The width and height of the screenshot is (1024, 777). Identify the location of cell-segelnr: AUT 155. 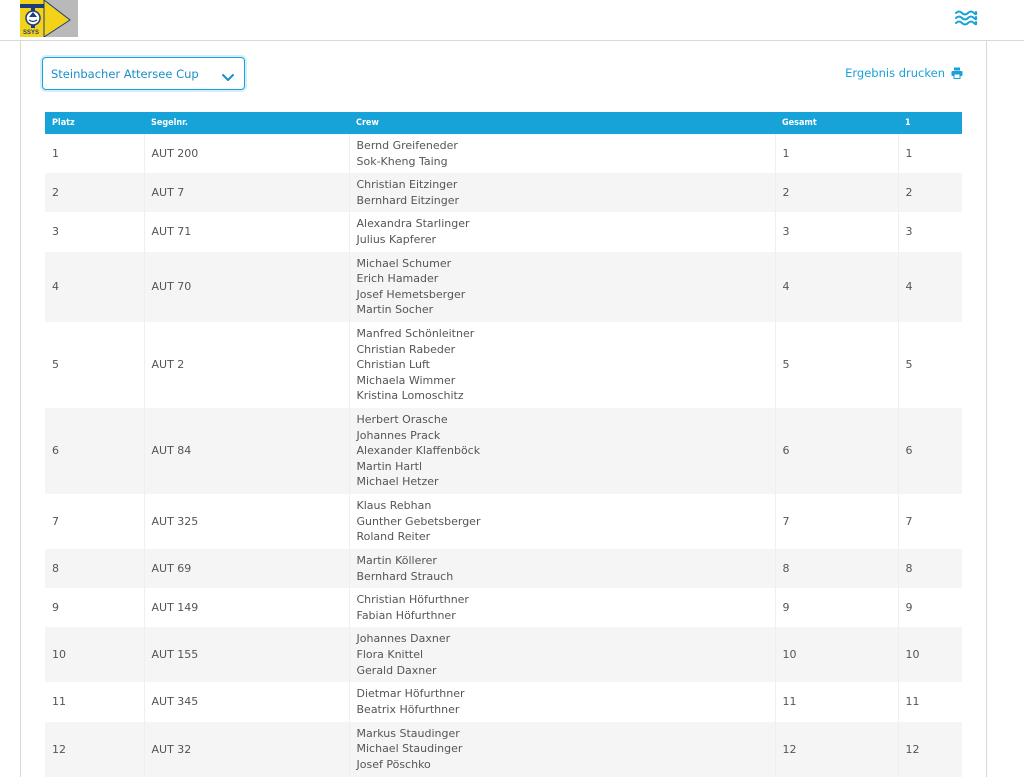
(247, 655).